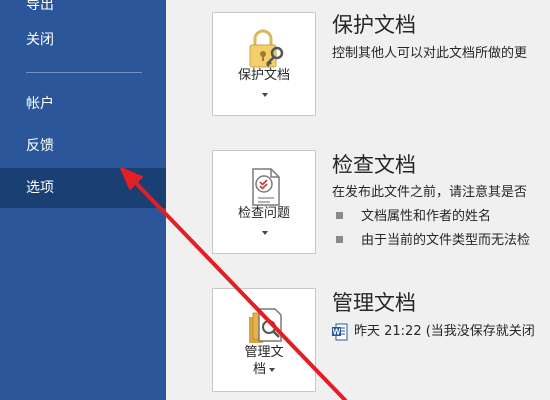  Describe the element at coordinates (84, 72) in the screenshot. I see `nav-divider` at that location.